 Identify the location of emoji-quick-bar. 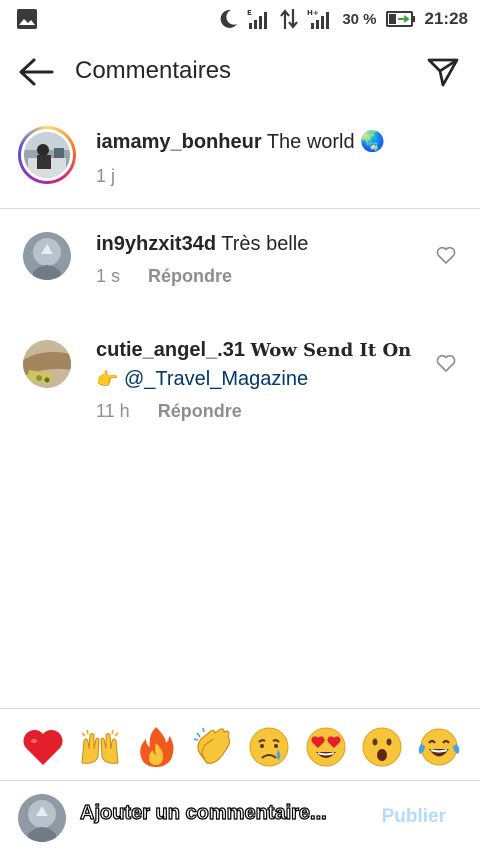
(240, 747).